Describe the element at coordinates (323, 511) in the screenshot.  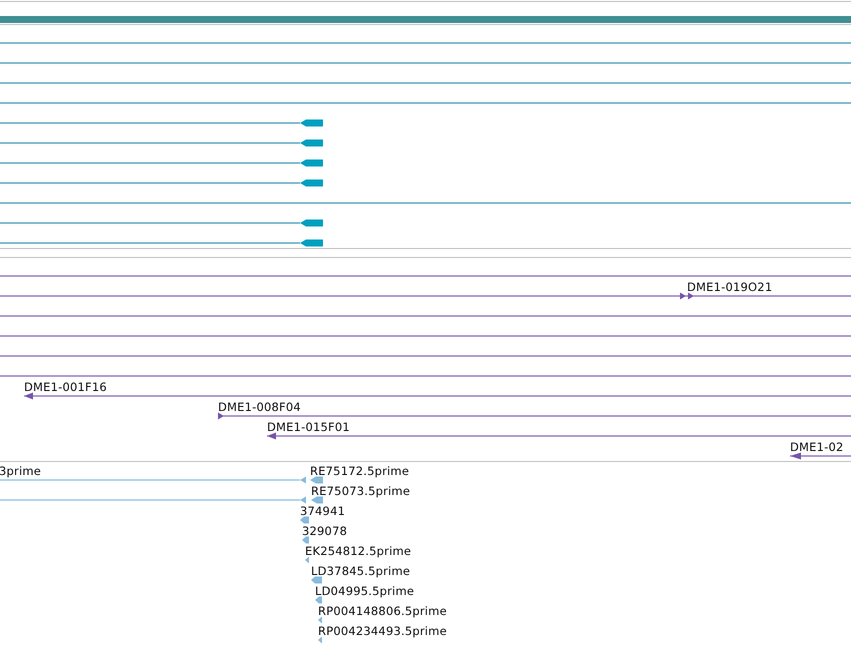
I see `feature-label: 374941` at that location.